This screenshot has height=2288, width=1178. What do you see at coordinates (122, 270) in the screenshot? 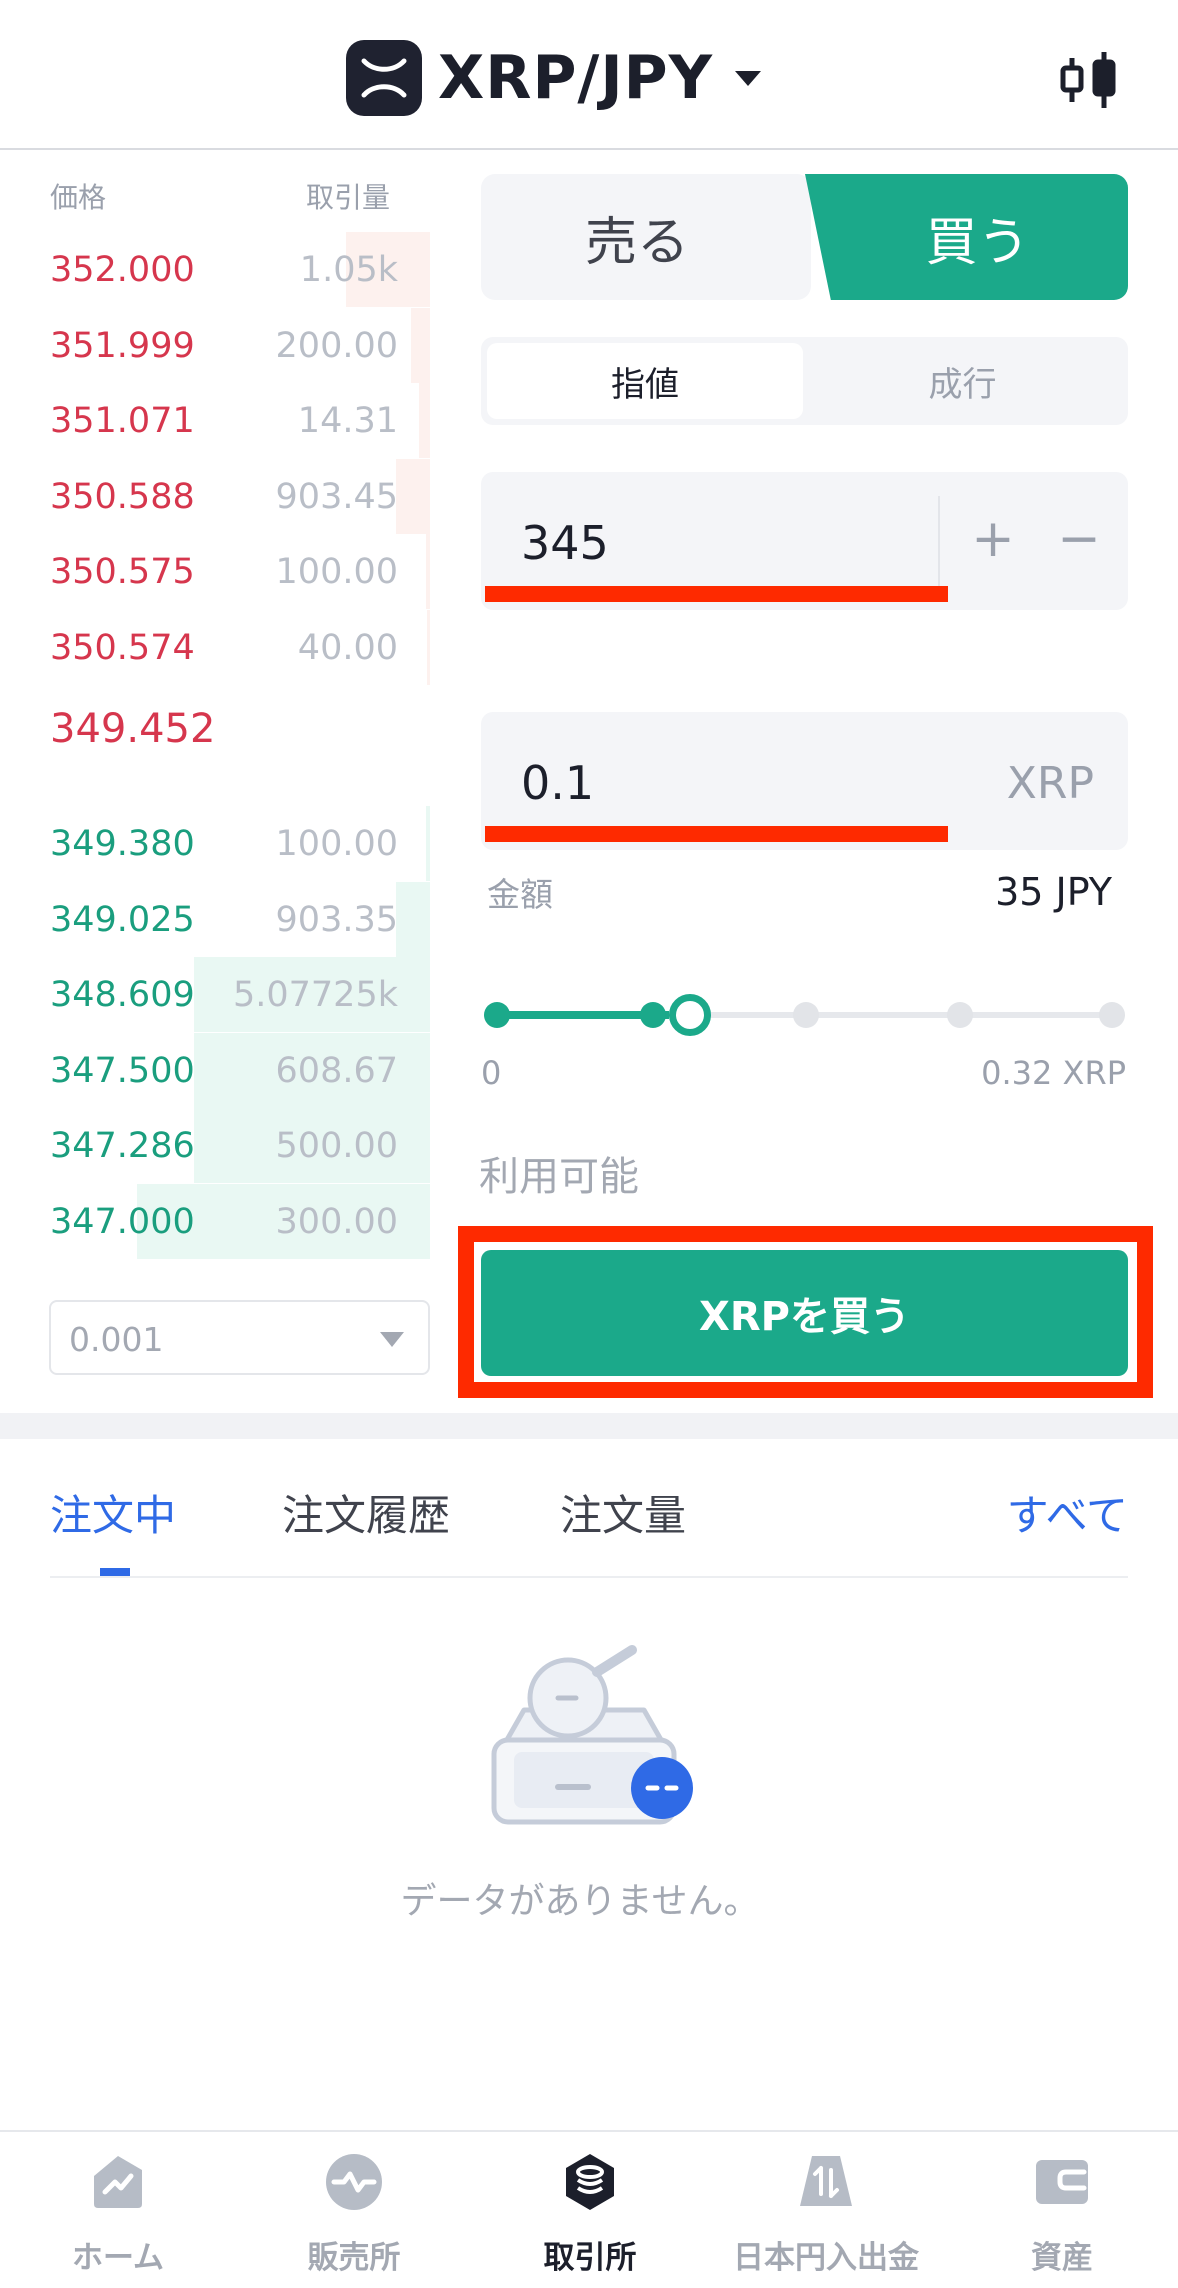
I see `row-price: 352.000` at bounding box center [122, 270].